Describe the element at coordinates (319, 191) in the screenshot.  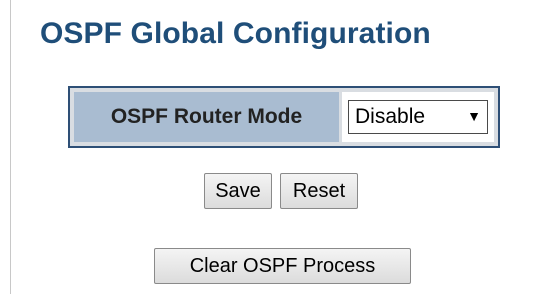
I see `reset-button: Reset` at that location.